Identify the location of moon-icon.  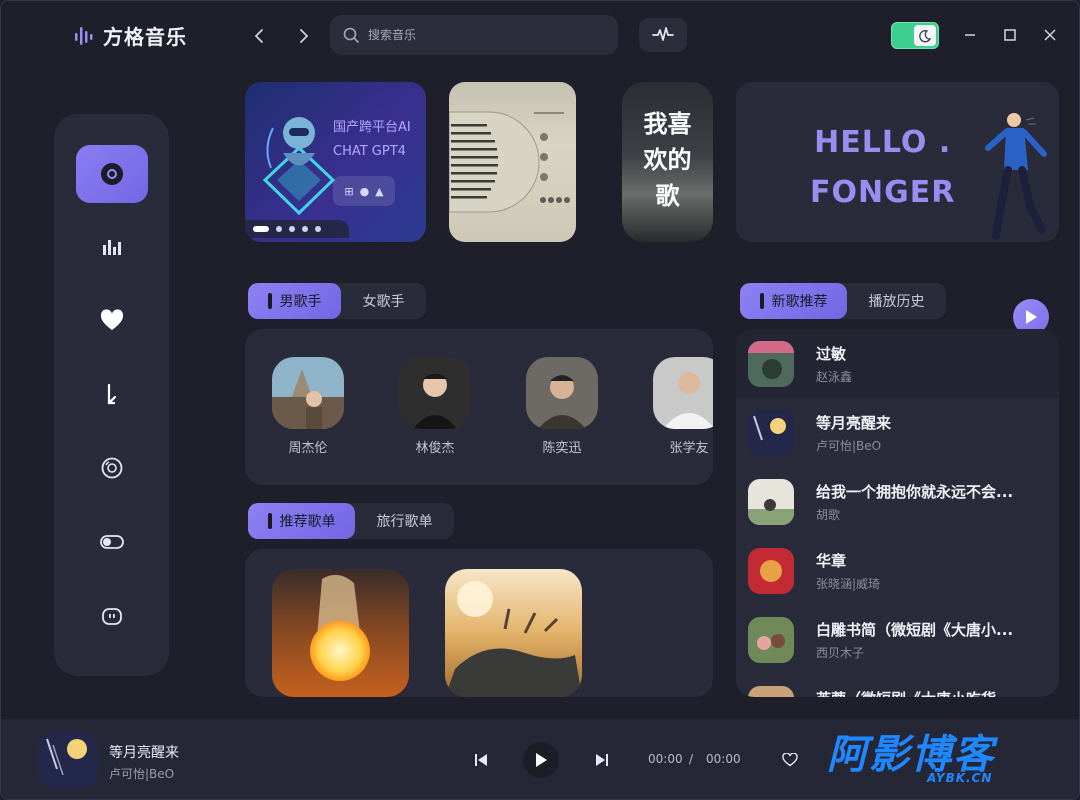
(925, 35).